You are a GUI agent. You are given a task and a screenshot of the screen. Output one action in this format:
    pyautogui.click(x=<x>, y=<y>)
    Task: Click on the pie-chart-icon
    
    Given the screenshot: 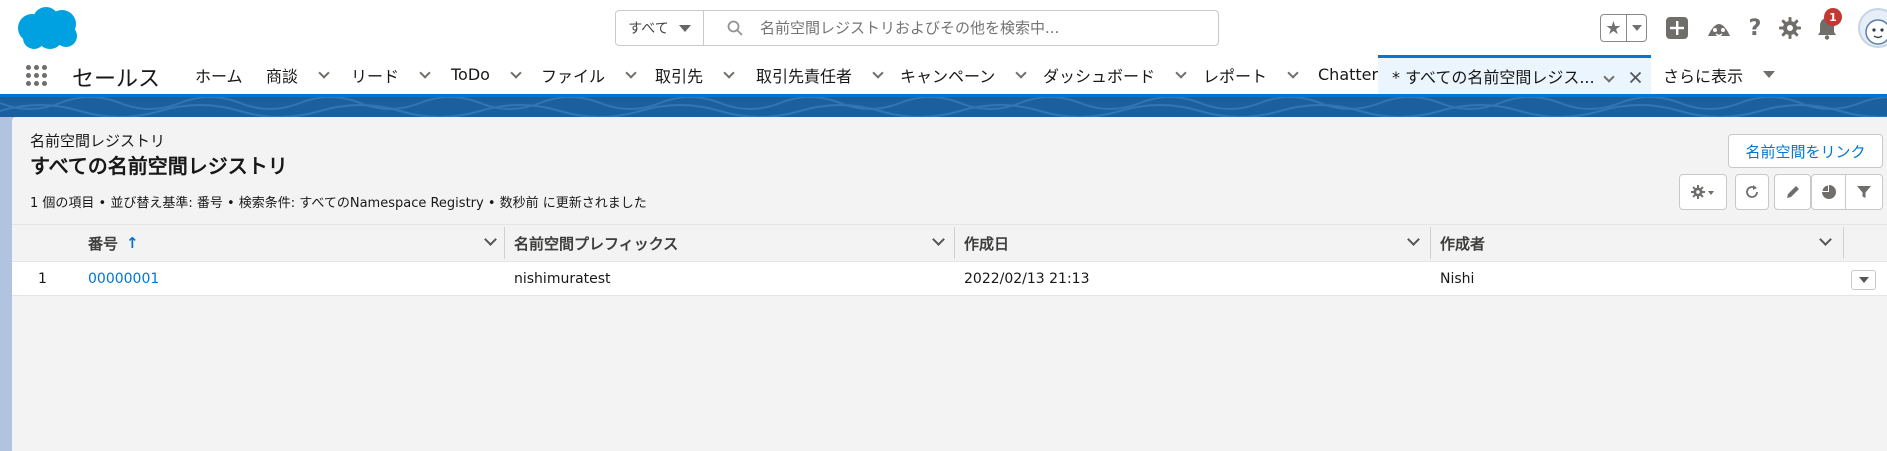 What is the action you would take?
    pyautogui.click(x=1828, y=192)
    